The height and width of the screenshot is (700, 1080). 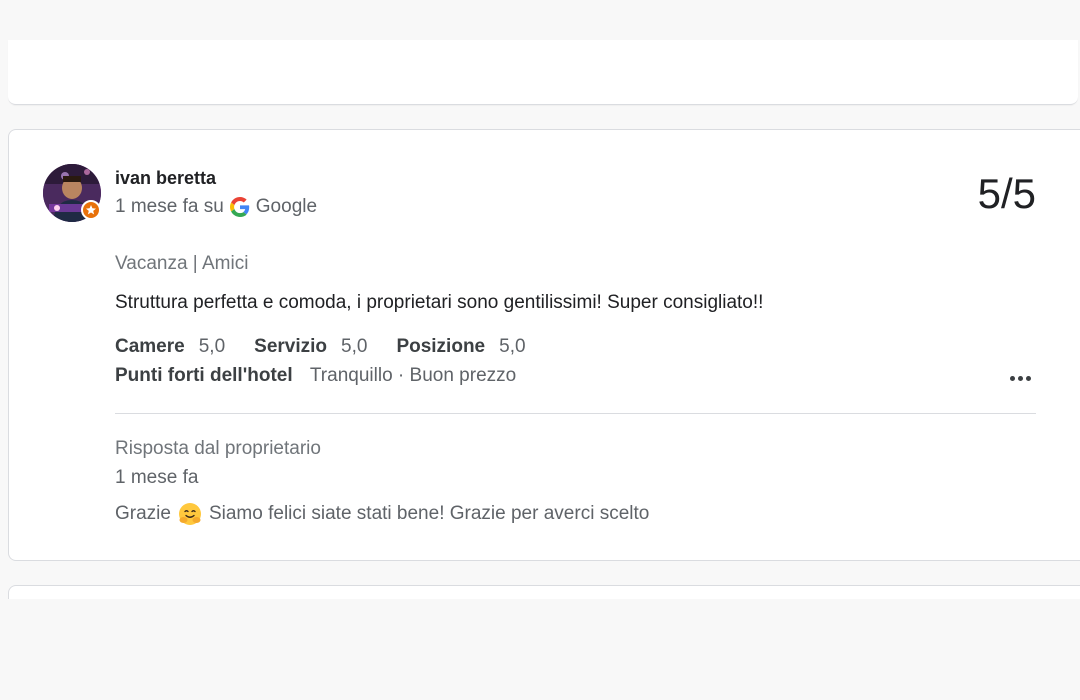 I want to click on hugging-face-emoji-icon, so click(x=190, y=514).